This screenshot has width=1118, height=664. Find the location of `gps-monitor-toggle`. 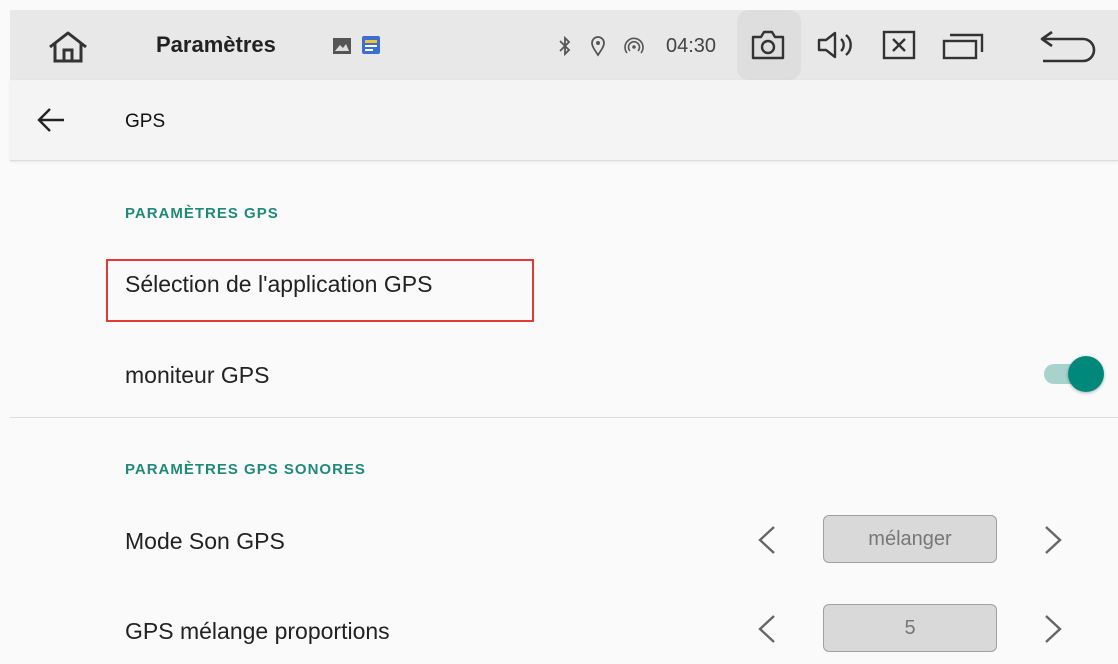

gps-monitor-toggle is located at coordinates (1072, 374).